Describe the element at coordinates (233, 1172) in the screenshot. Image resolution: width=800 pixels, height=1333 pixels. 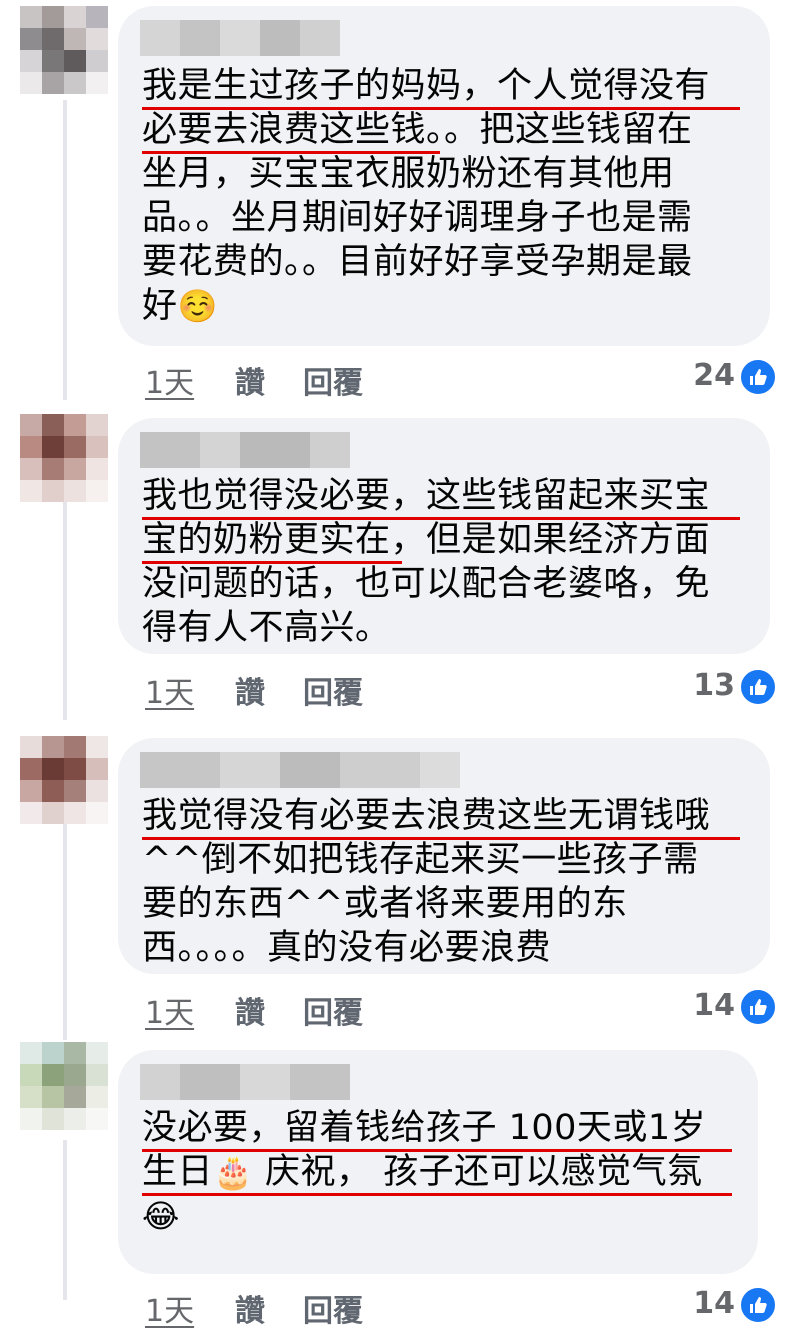
I see `birthday-cake-emoji: 🎂` at that location.